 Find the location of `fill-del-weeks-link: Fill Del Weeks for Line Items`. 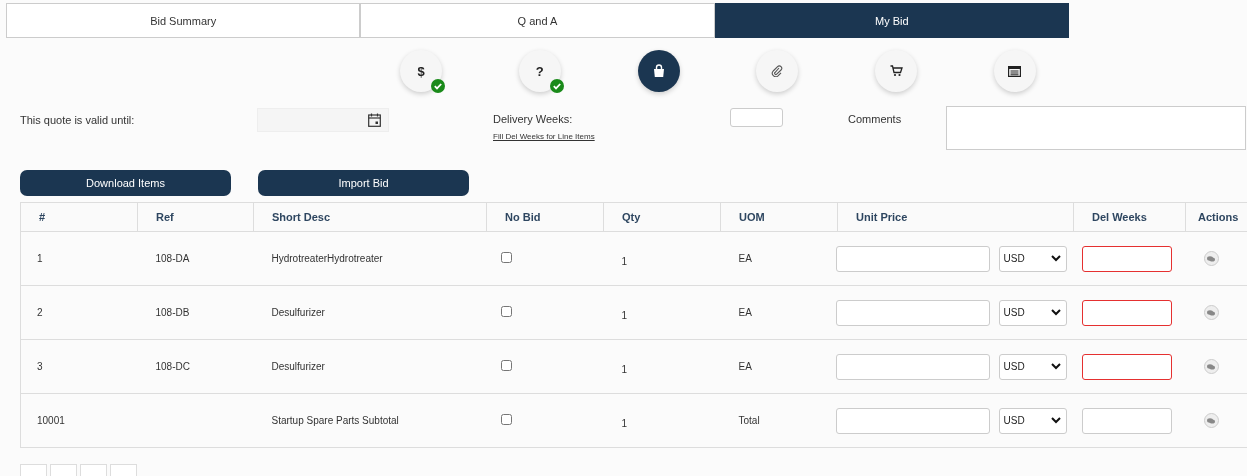

fill-del-weeks-link: Fill Del Weeks for Line Items is located at coordinates (544, 136).